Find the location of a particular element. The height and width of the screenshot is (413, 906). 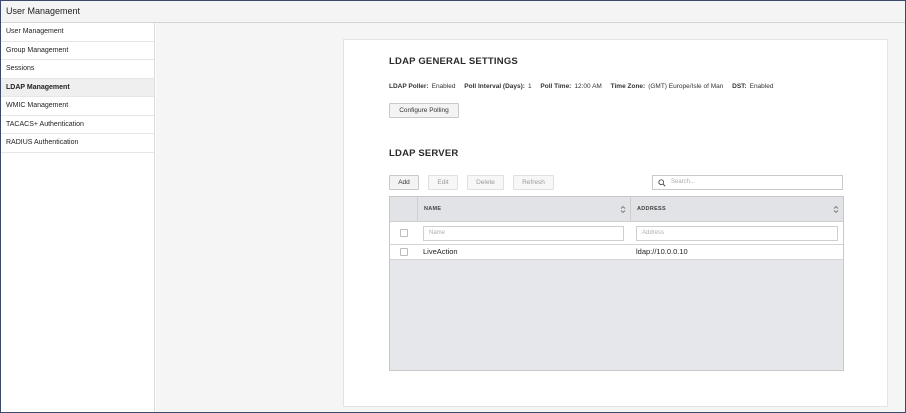

dst-label: DST: is located at coordinates (739, 86).